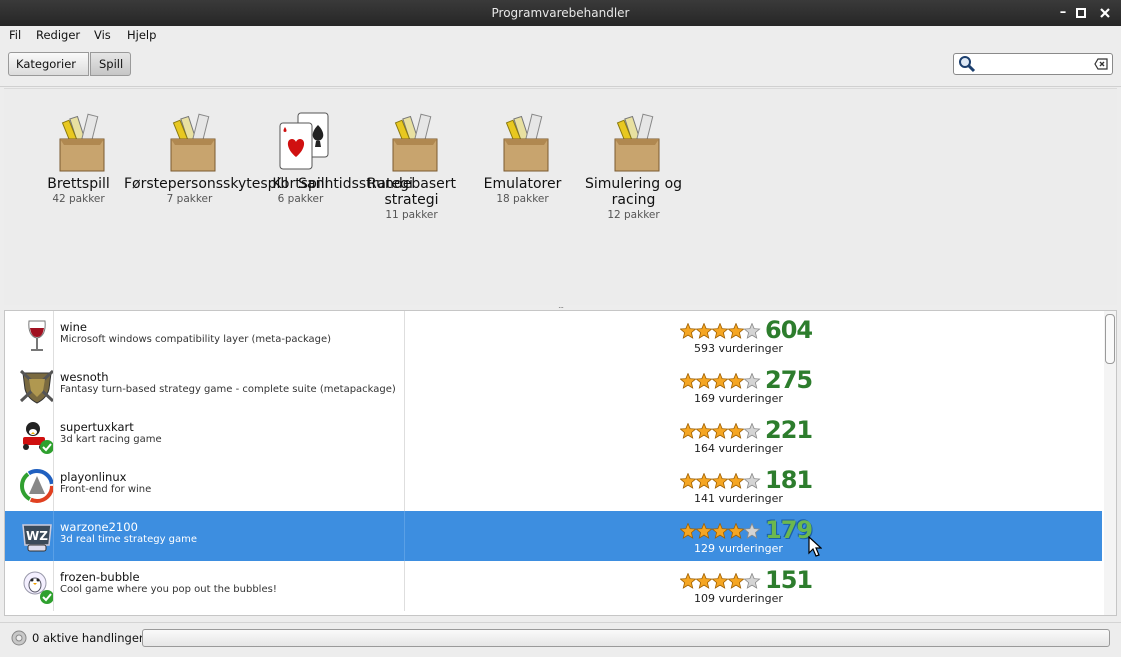 The height and width of the screenshot is (657, 1121). I want to click on search-box, so click(1033, 64).